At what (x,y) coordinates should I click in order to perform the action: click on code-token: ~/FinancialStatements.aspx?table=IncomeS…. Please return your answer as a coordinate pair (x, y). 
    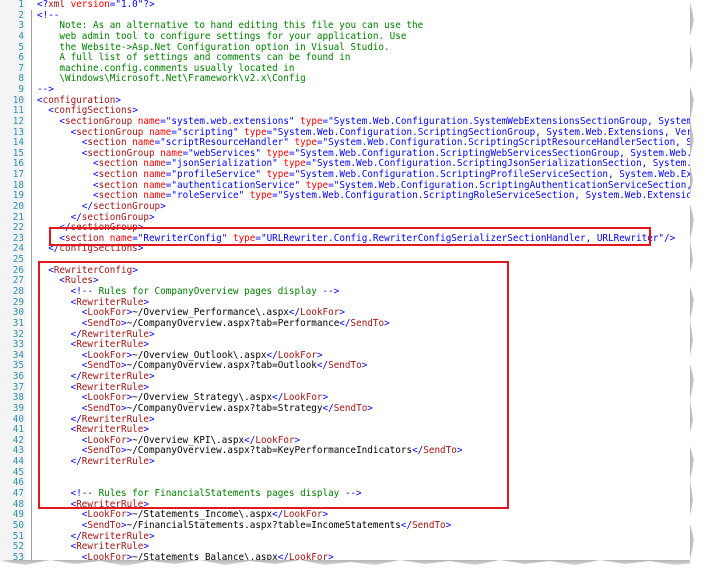
    Looking at the image, I should click on (263, 525).